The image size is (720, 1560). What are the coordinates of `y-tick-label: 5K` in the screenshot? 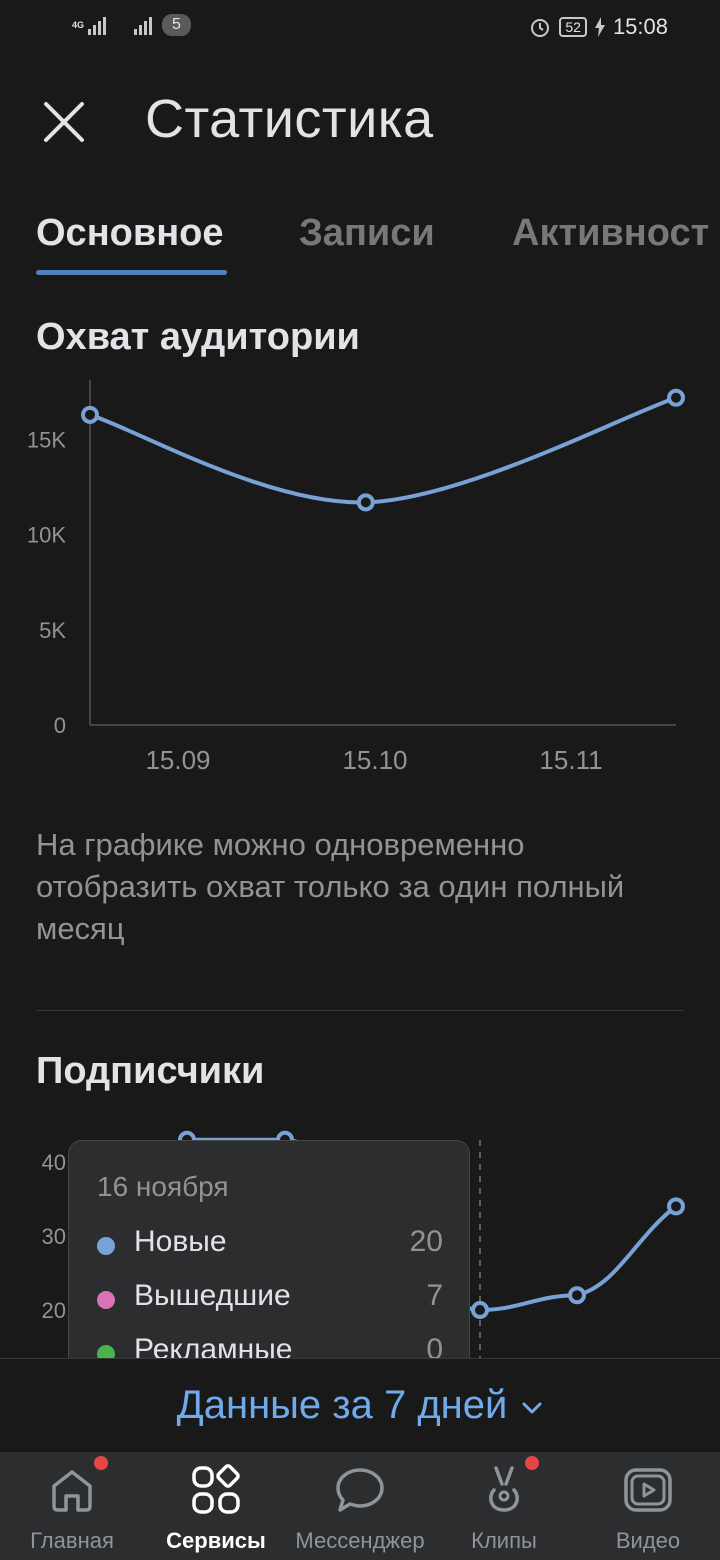 It's located at (52, 630).